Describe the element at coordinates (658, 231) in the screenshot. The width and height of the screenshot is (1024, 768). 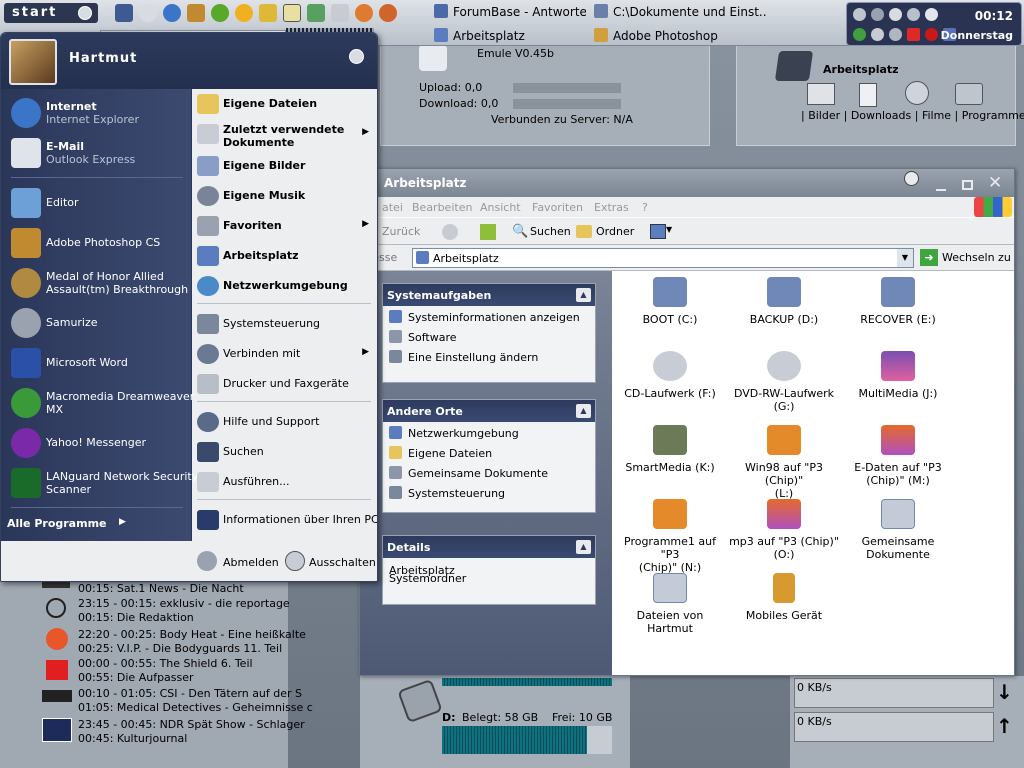
I see `views-icon` at that location.